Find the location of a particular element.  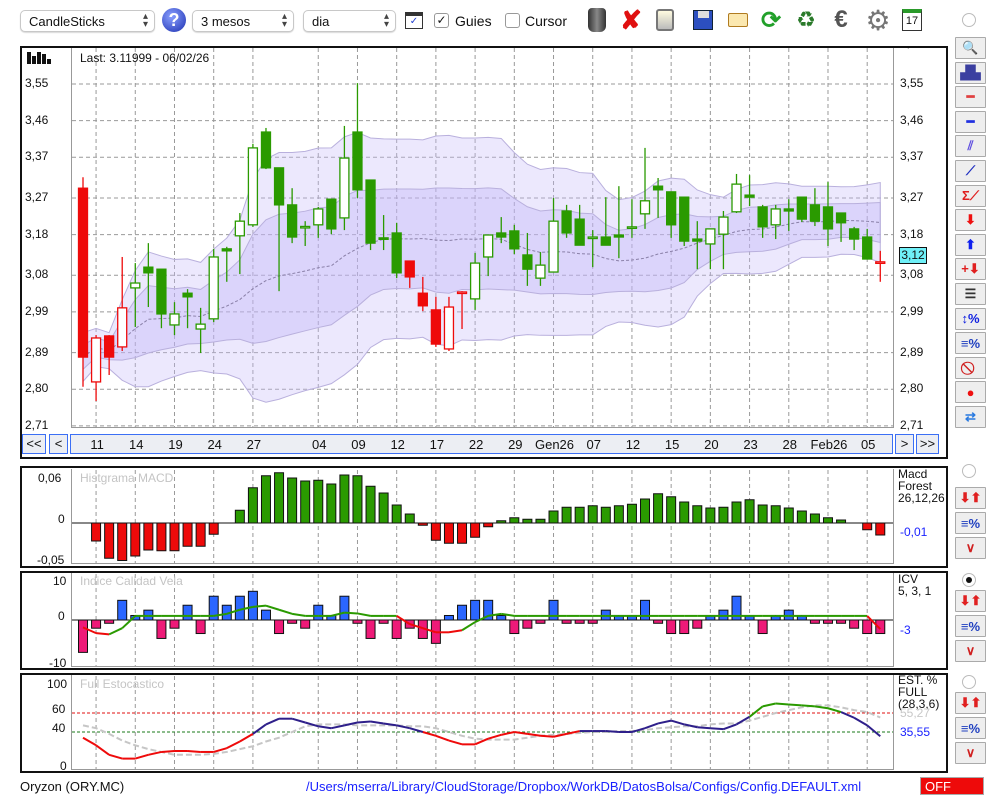

record-button: ● is located at coordinates (970, 392).